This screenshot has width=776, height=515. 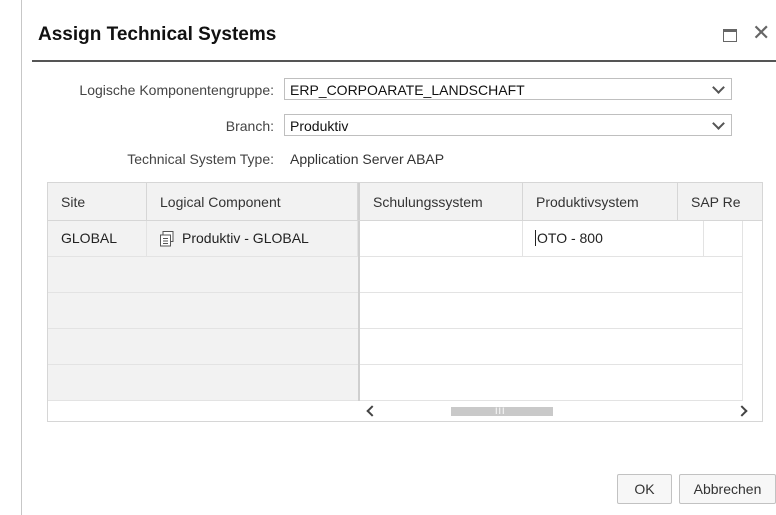 I want to click on branch-label: Branch:, so click(x=249, y=126).